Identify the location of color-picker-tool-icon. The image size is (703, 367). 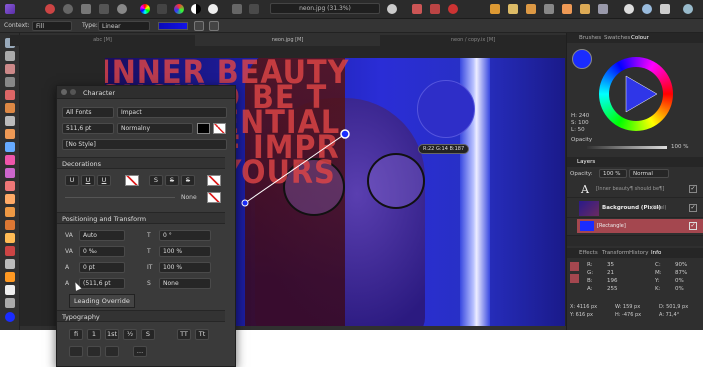
(10, 69).